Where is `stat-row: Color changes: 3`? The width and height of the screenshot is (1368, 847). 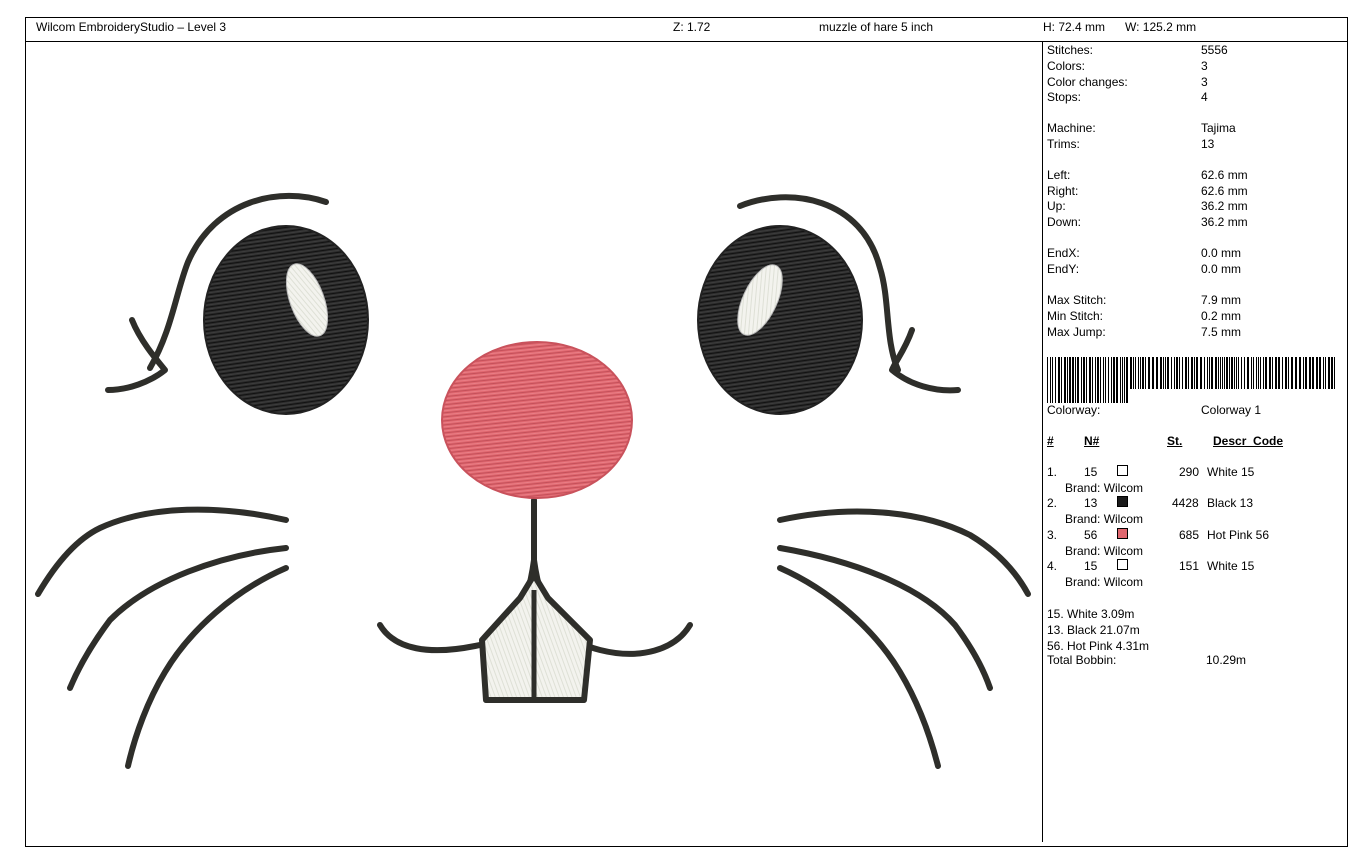 stat-row: Color changes: 3 is located at coordinates (1127, 82).